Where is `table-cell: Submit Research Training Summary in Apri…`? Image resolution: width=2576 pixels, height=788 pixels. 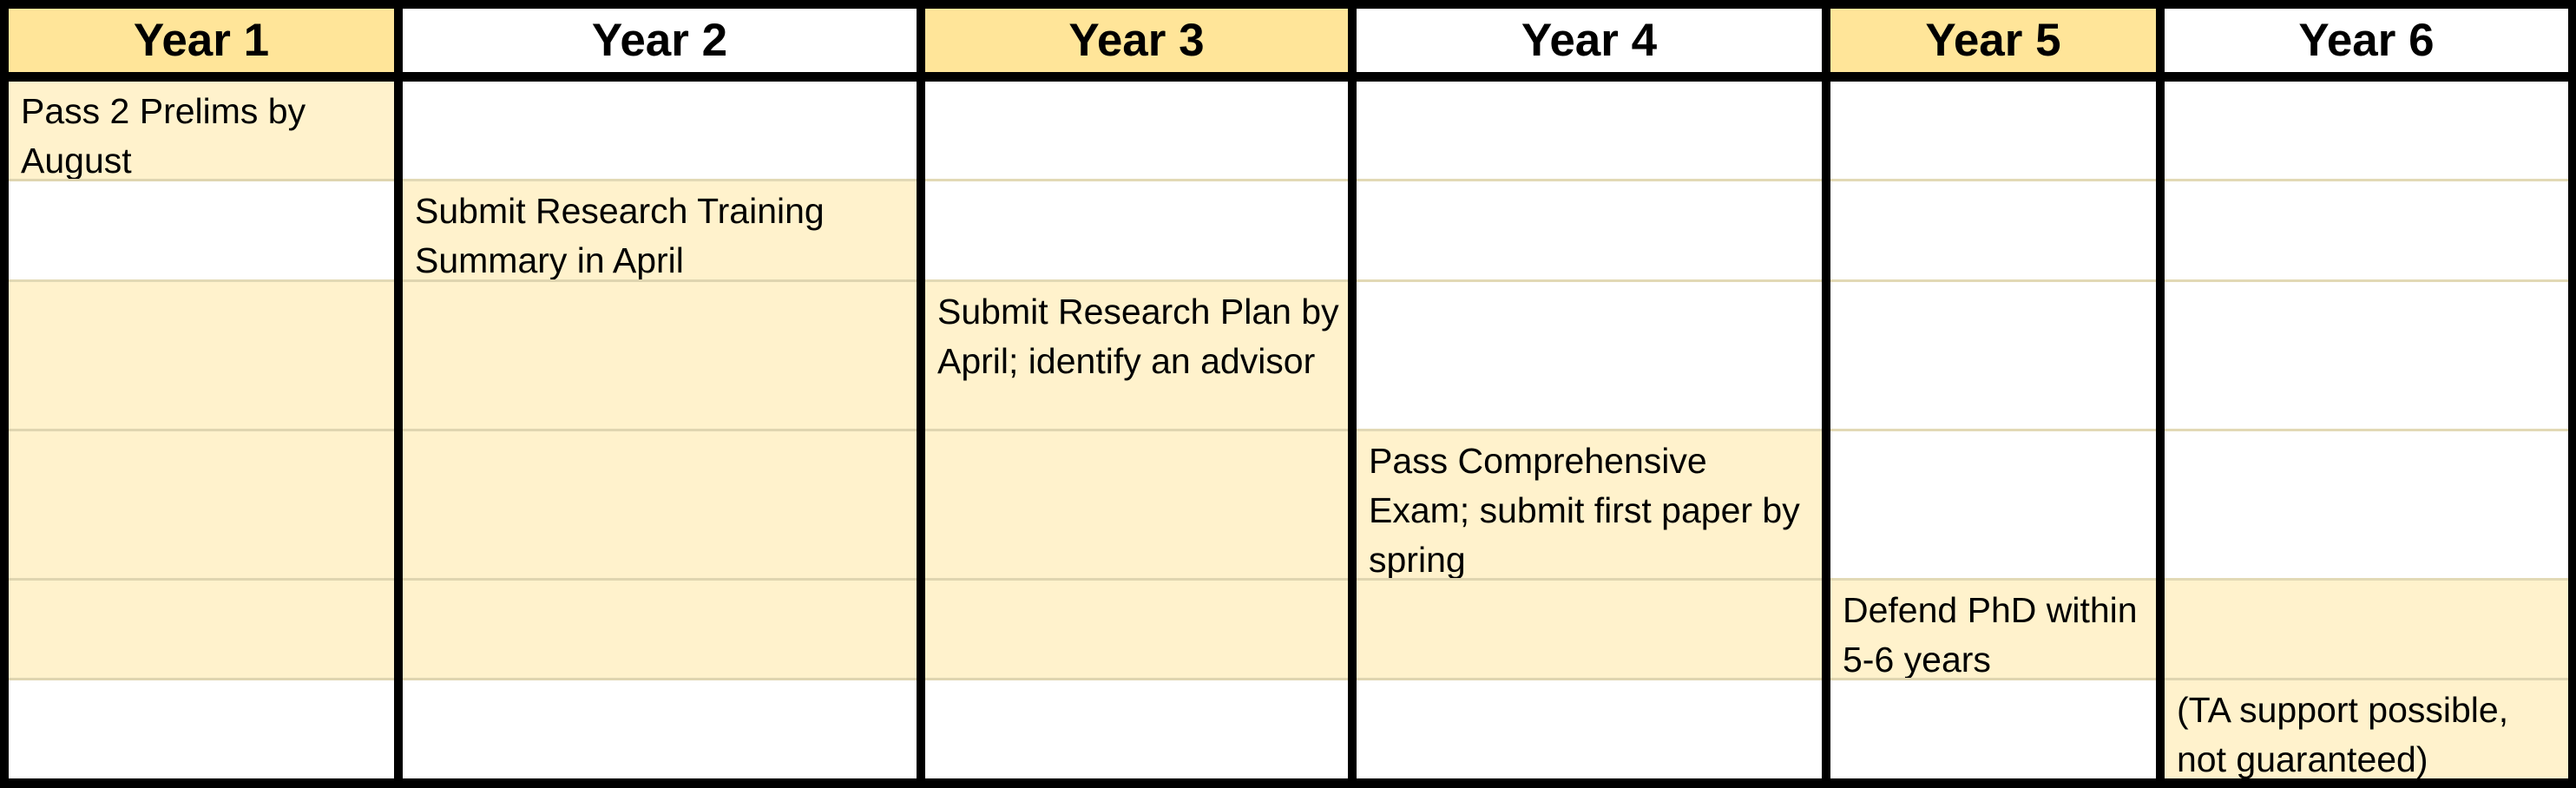
table-cell: Submit Research Training Summary in Apri… is located at coordinates (660, 231).